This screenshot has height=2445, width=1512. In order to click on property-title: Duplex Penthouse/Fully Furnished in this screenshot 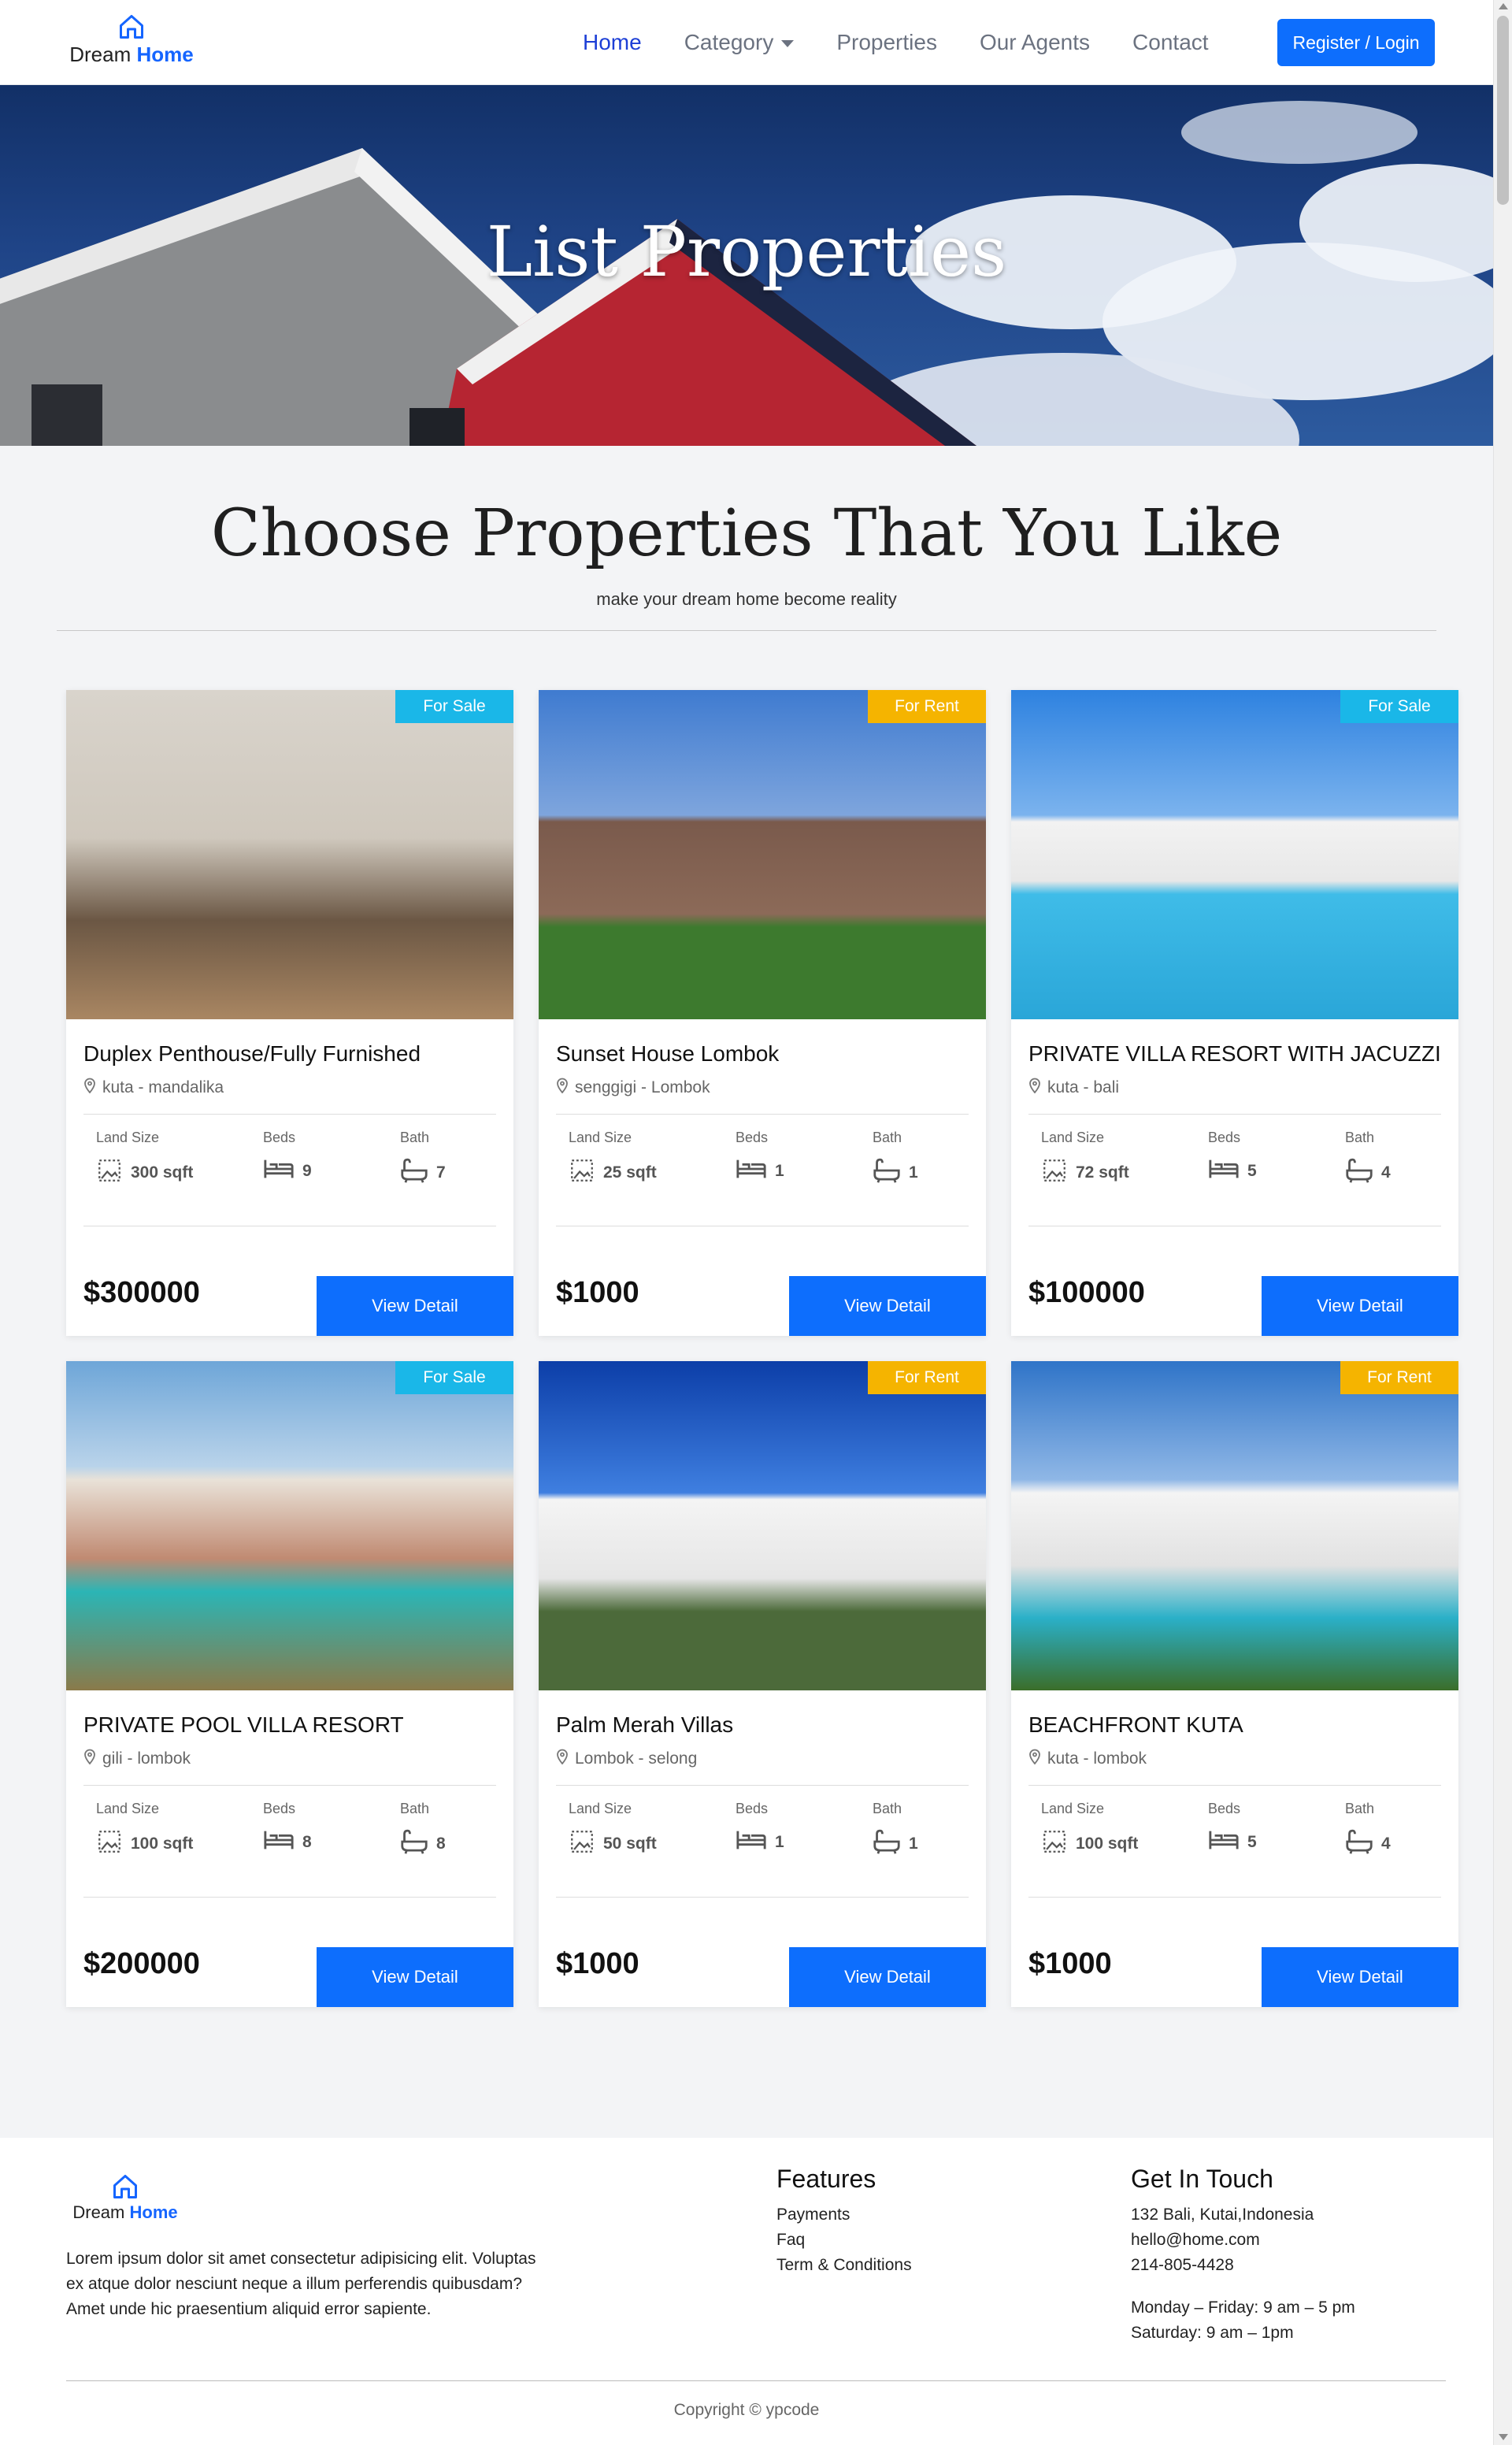, I will do `click(252, 1054)`.